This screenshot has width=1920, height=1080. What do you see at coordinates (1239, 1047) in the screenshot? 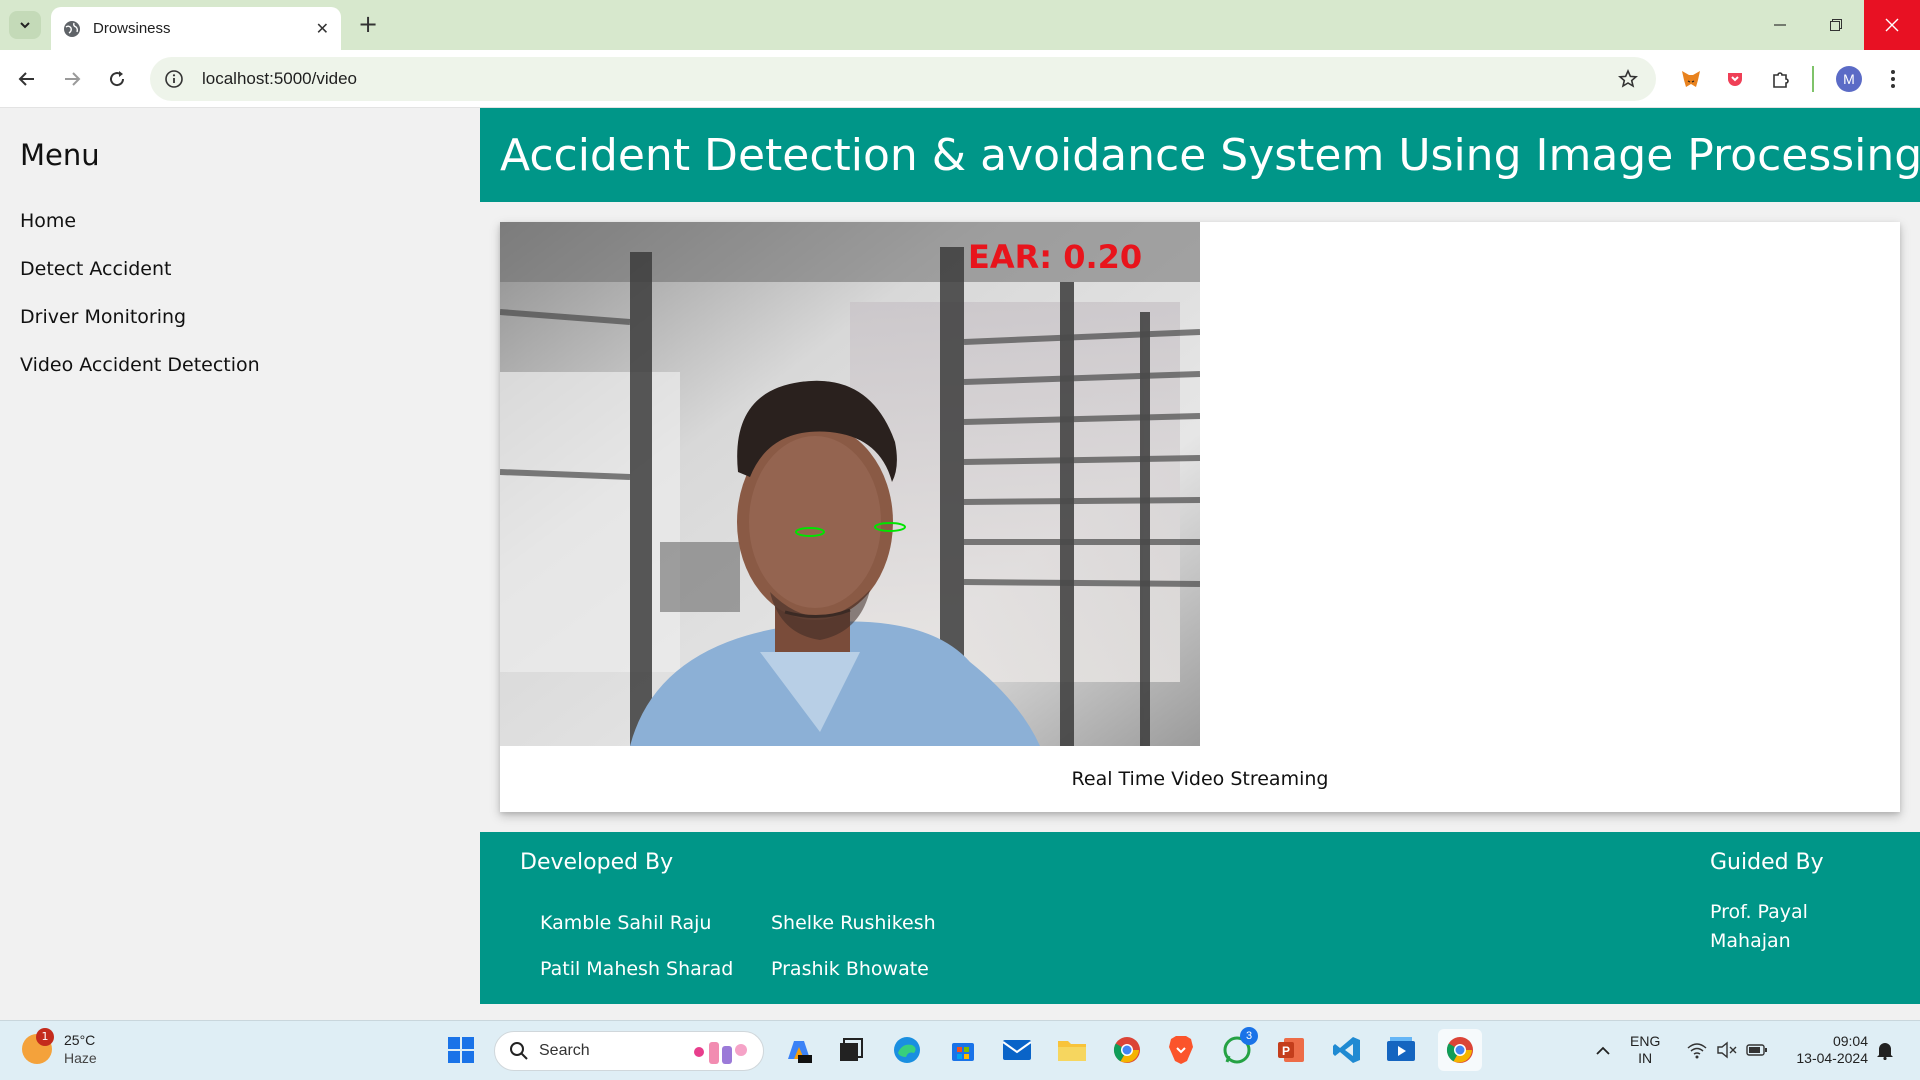
I see `whatsapp-icon: 3` at bounding box center [1239, 1047].